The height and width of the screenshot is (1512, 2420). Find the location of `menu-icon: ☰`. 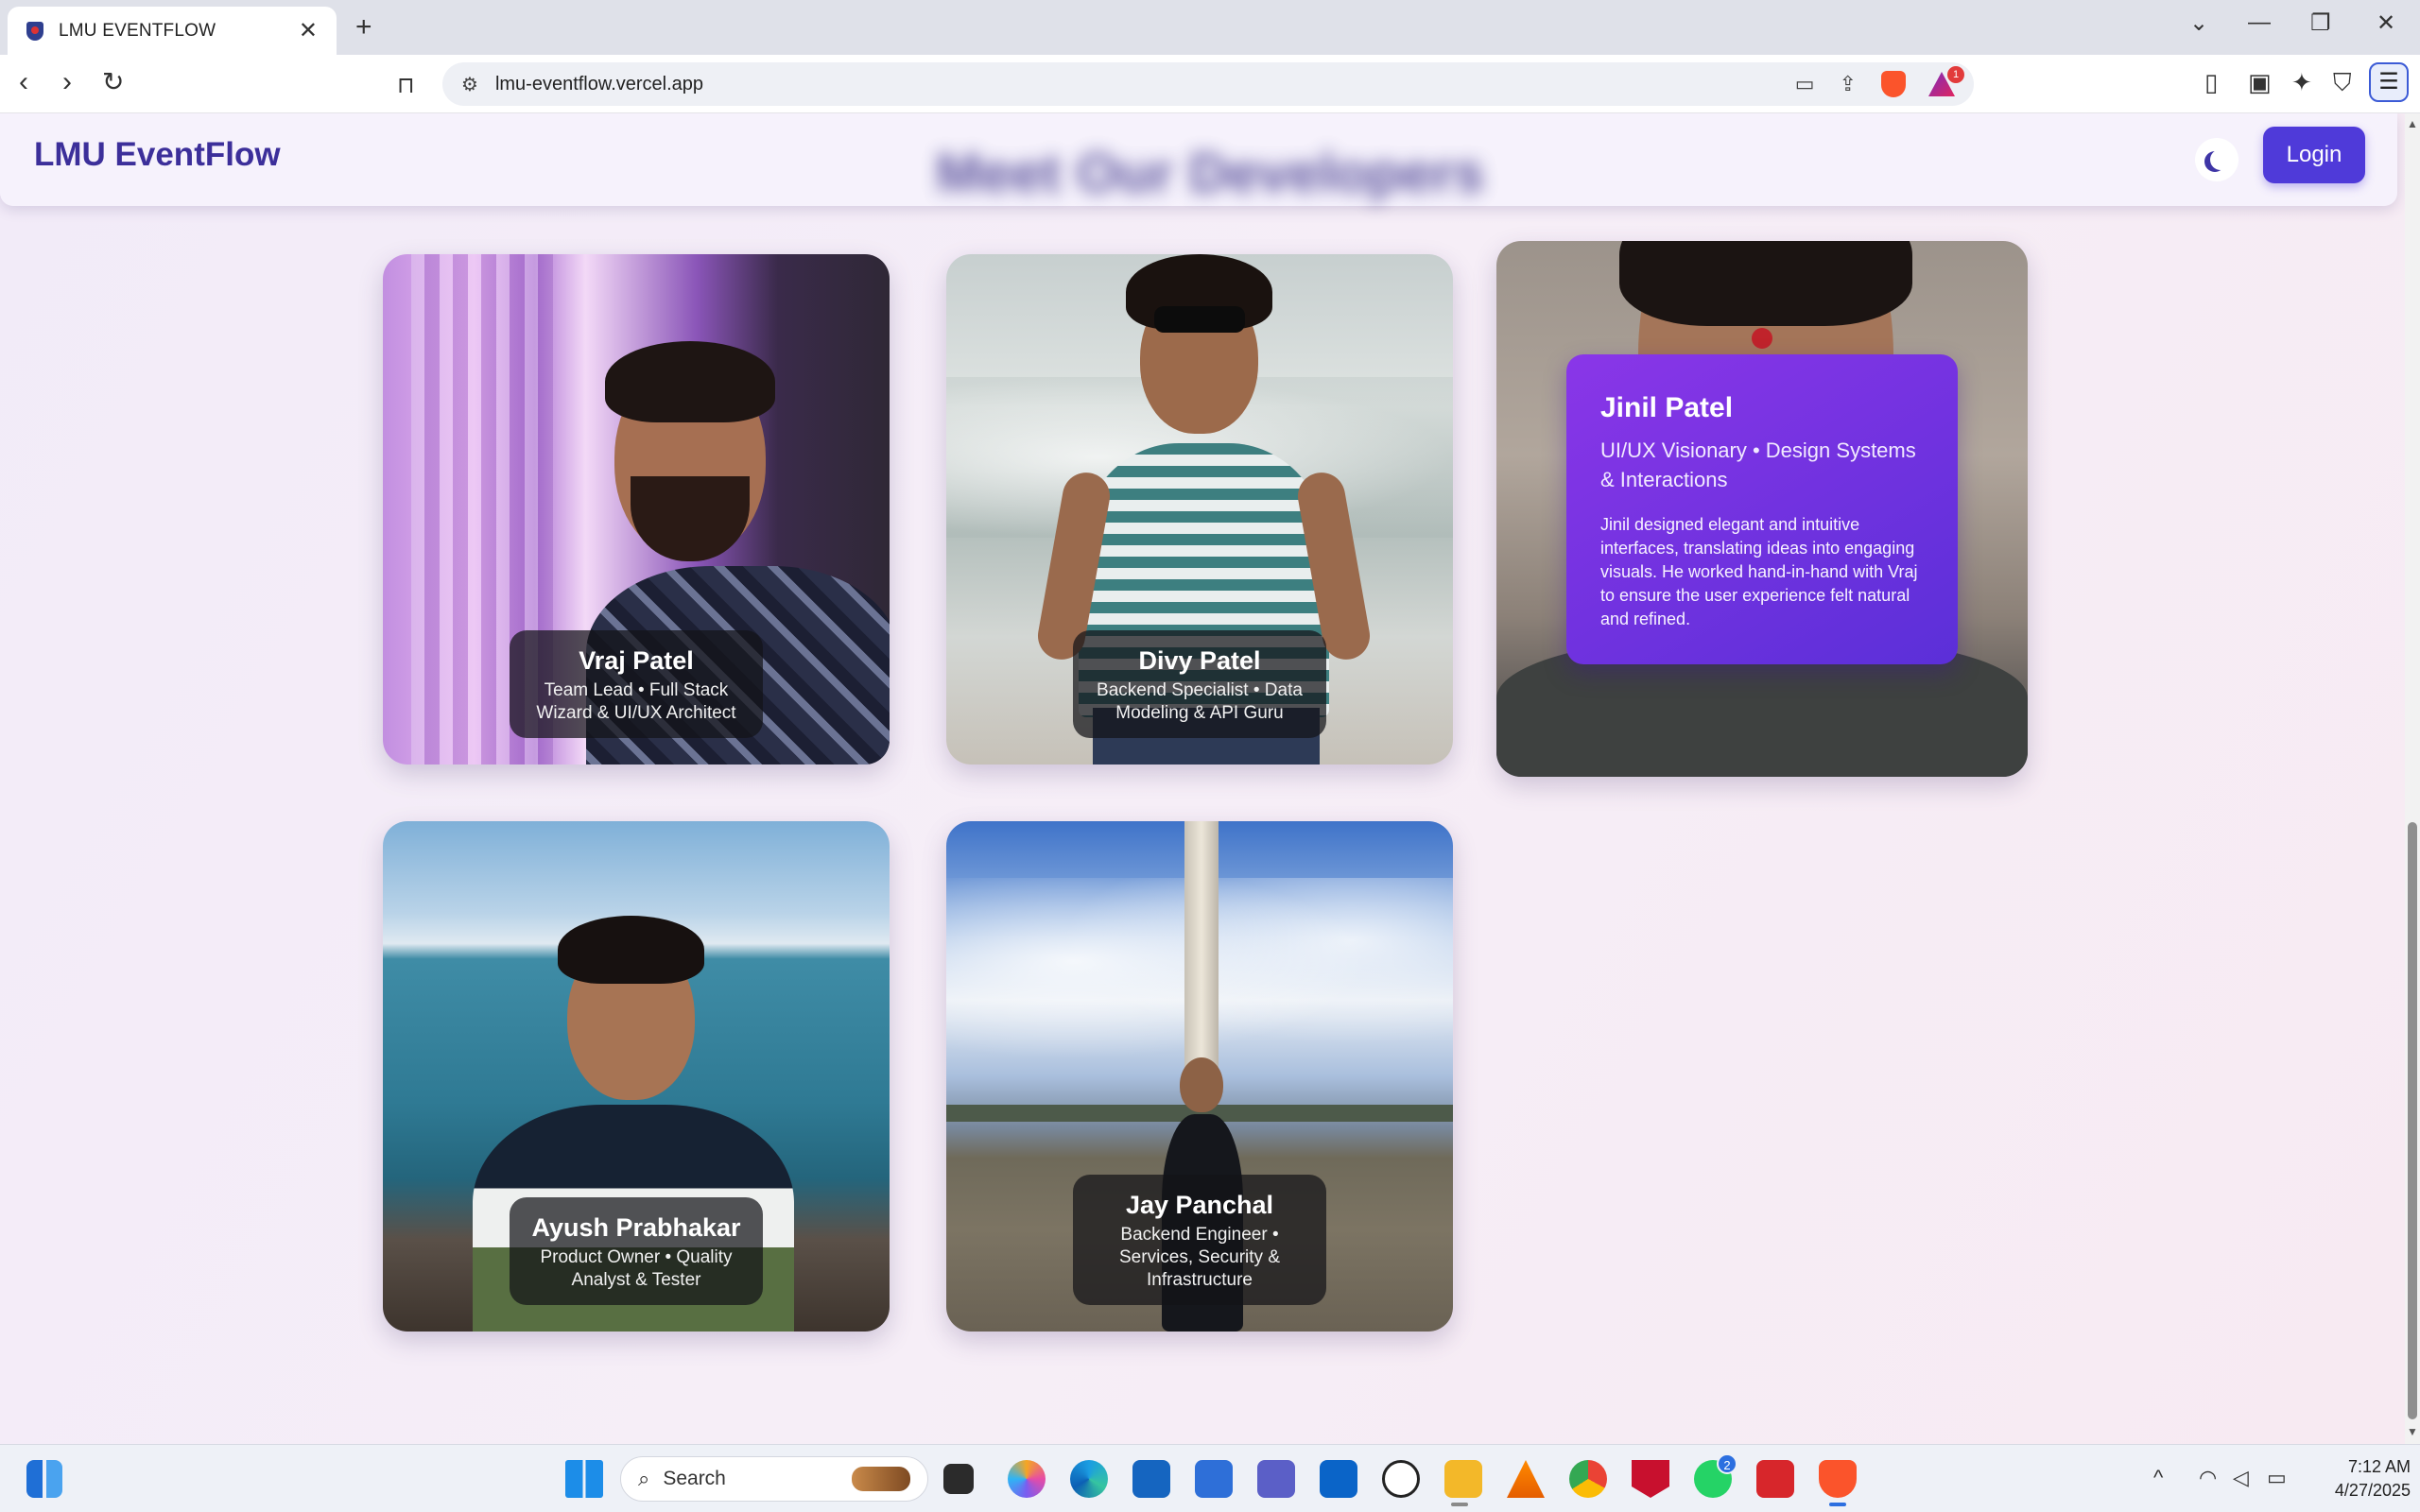

menu-icon: ☰ is located at coordinates (2389, 82).